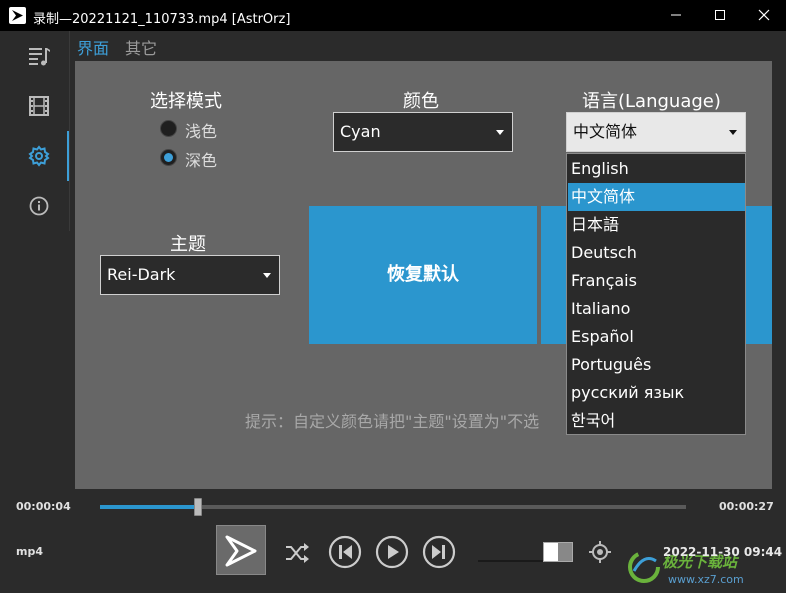  I want to click on radio-dark-circle, so click(168, 157).